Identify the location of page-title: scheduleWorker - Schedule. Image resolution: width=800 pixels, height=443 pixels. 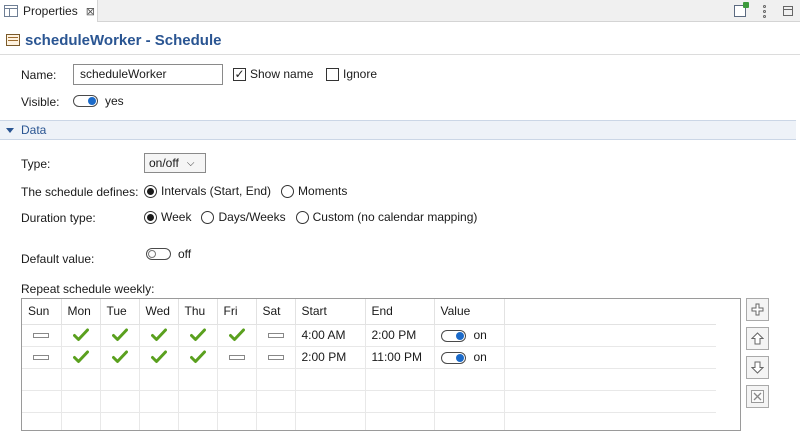
(123, 40).